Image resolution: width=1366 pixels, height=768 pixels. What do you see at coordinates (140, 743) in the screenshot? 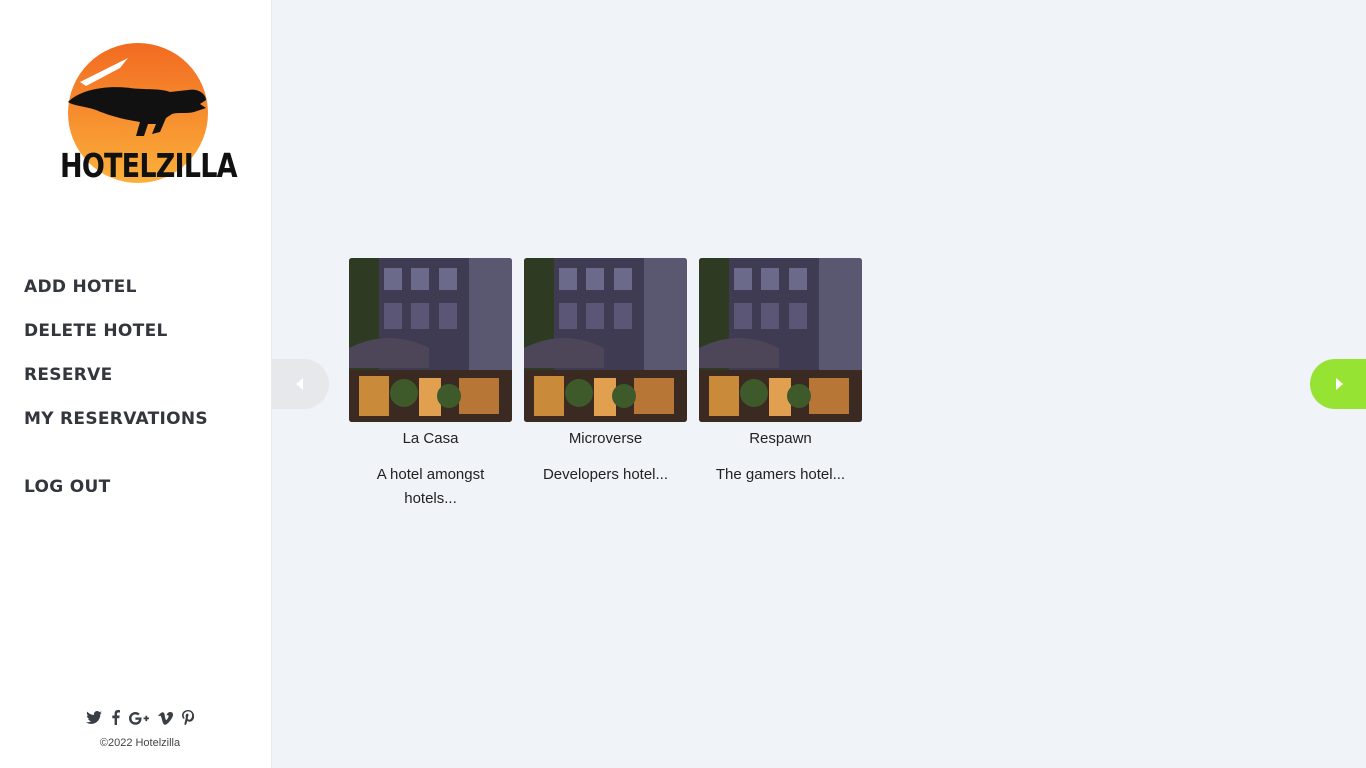
I see `copyright-text: ©2022 Hotelzilla` at bounding box center [140, 743].